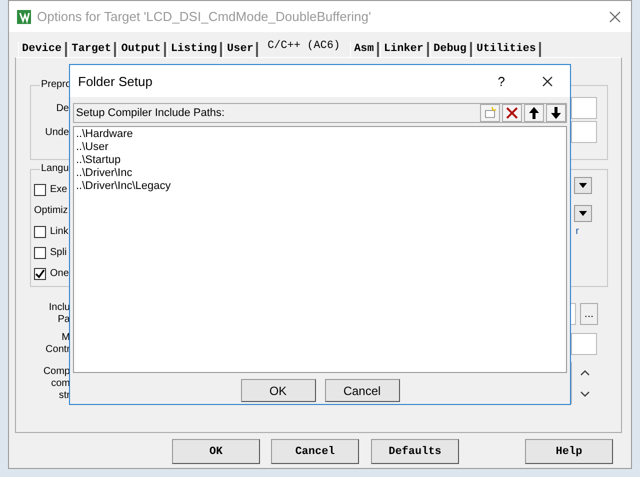 The image size is (640, 477). Describe the element at coordinates (62, 108) in the screenshot. I see `field-label: De` at that location.